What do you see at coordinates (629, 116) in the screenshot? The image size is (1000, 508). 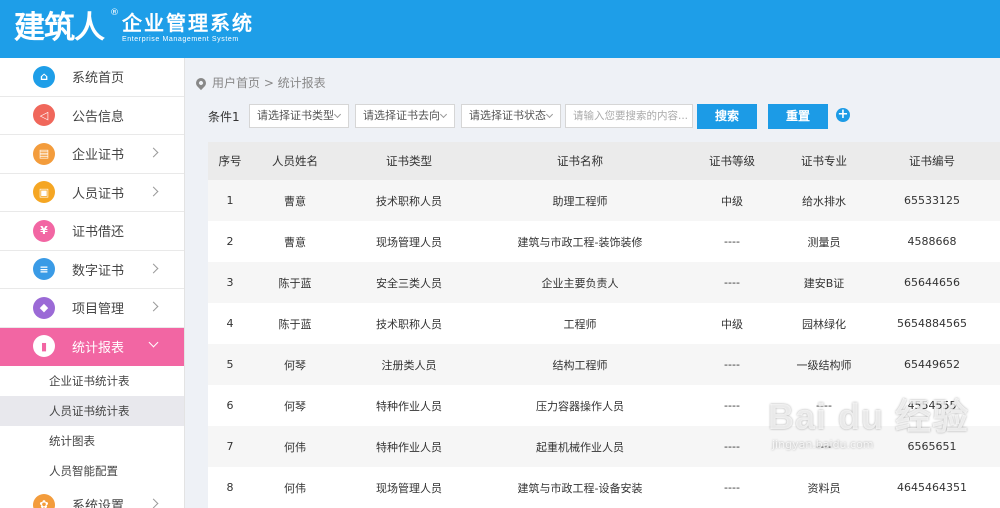 I see `search-input` at bounding box center [629, 116].